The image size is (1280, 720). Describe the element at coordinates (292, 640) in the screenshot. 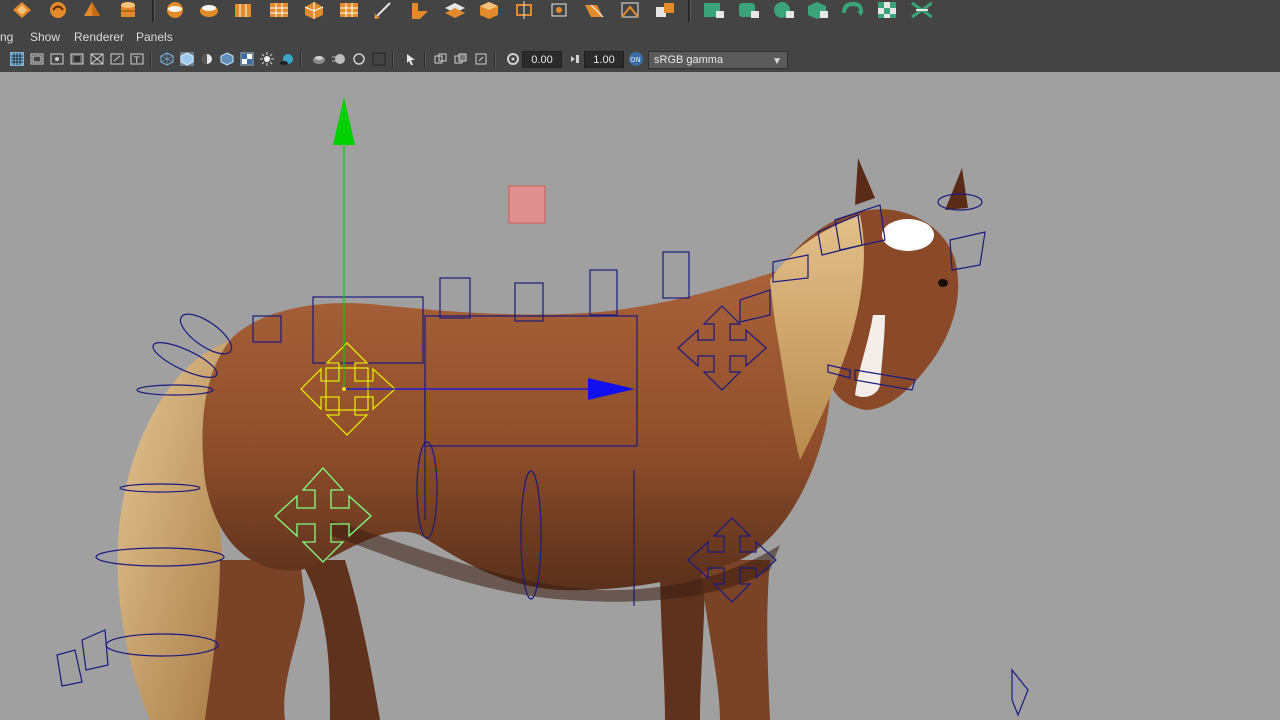

I see `horse-hind-legs` at that location.